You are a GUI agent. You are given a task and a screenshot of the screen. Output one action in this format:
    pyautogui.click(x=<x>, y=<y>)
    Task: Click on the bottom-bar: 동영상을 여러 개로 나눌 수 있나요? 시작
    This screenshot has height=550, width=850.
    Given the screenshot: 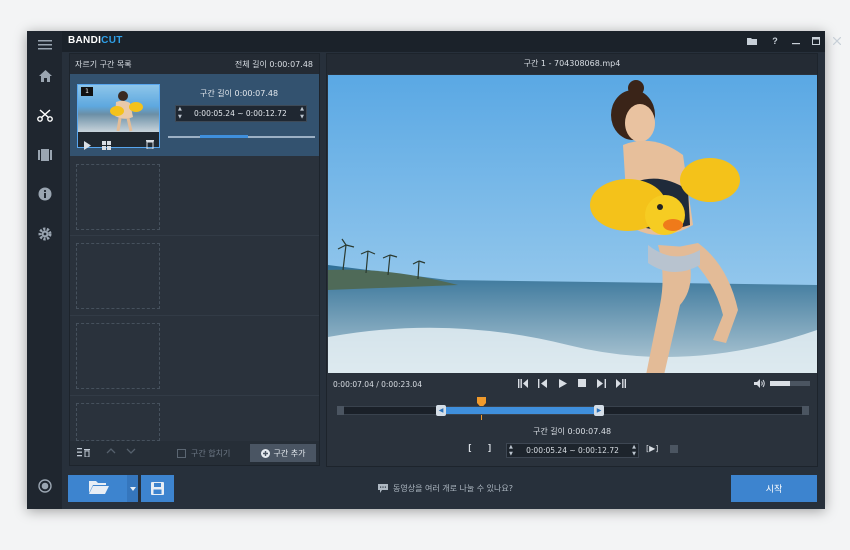 What is the action you would take?
    pyautogui.click(x=443, y=488)
    